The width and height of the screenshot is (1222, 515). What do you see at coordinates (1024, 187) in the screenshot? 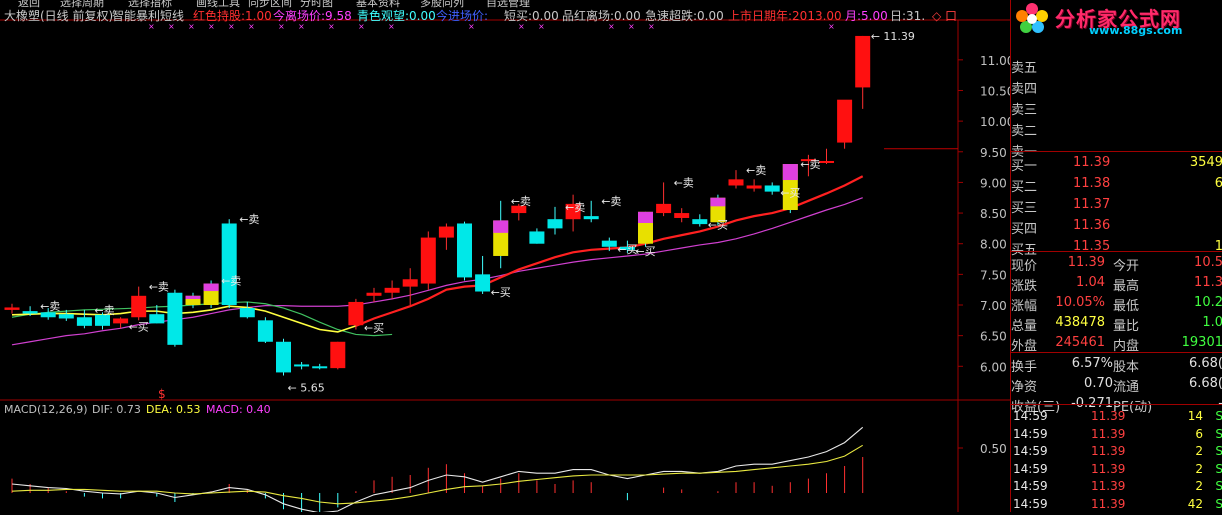
I see `bid-label: 买二` at bounding box center [1024, 187].